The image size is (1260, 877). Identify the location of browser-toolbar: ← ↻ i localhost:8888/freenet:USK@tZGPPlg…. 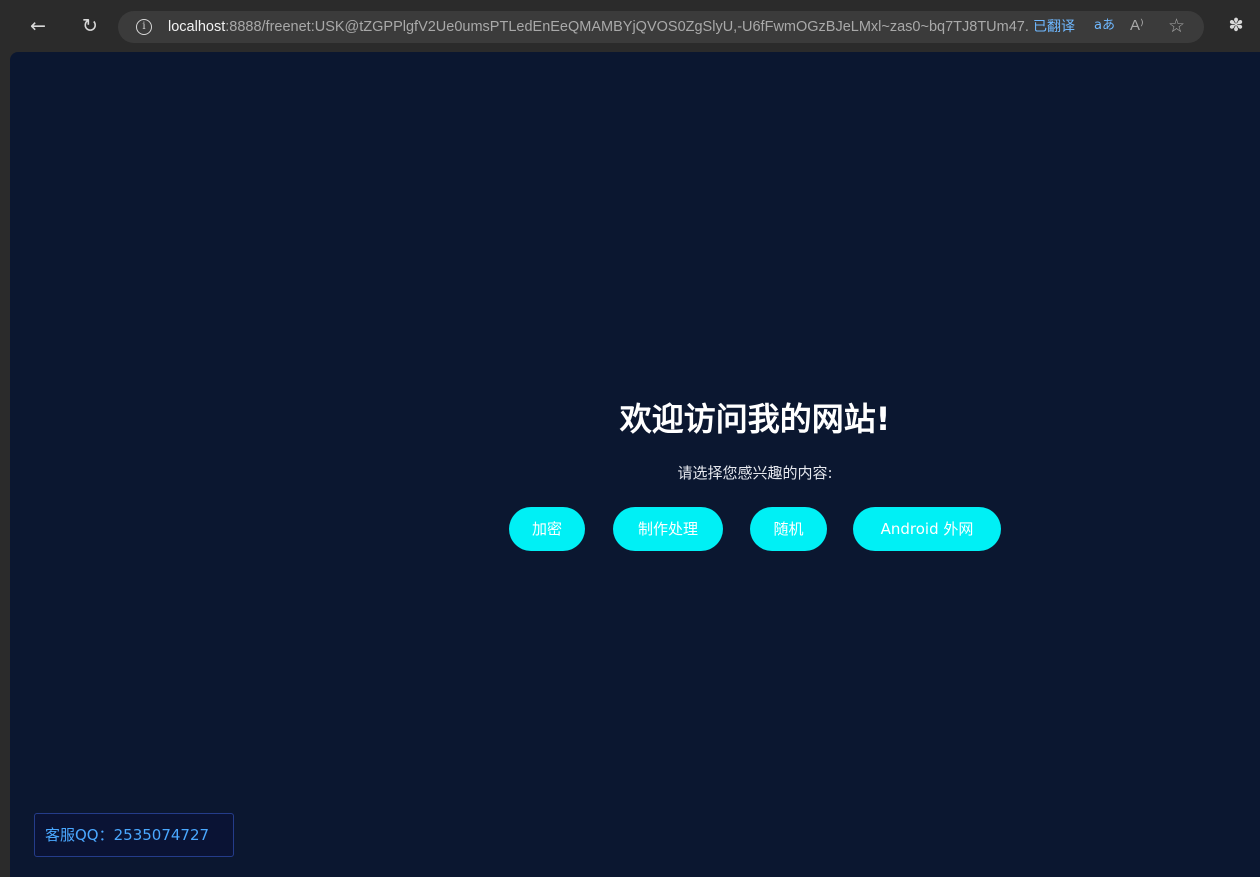
(630, 26).